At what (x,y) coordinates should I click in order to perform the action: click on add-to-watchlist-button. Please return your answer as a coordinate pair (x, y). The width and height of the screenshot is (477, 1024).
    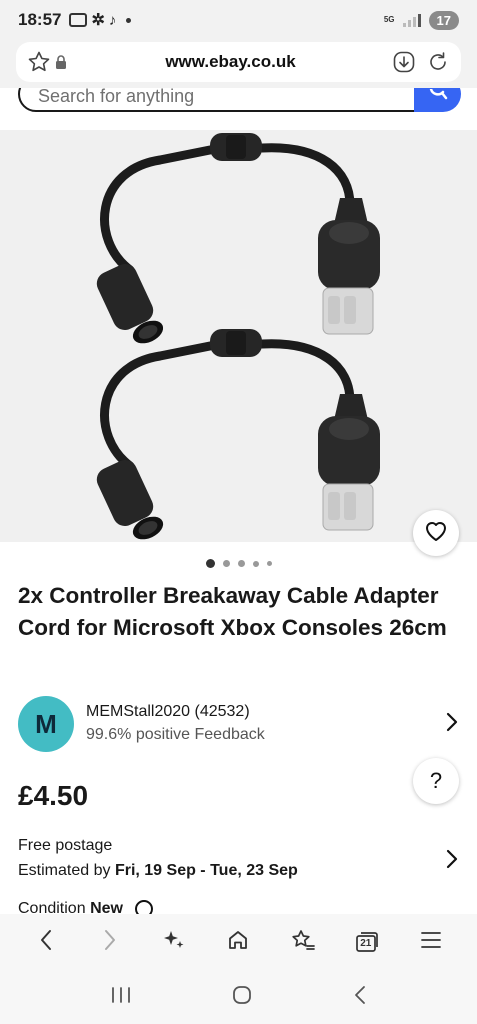
    Looking at the image, I should click on (436, 533).